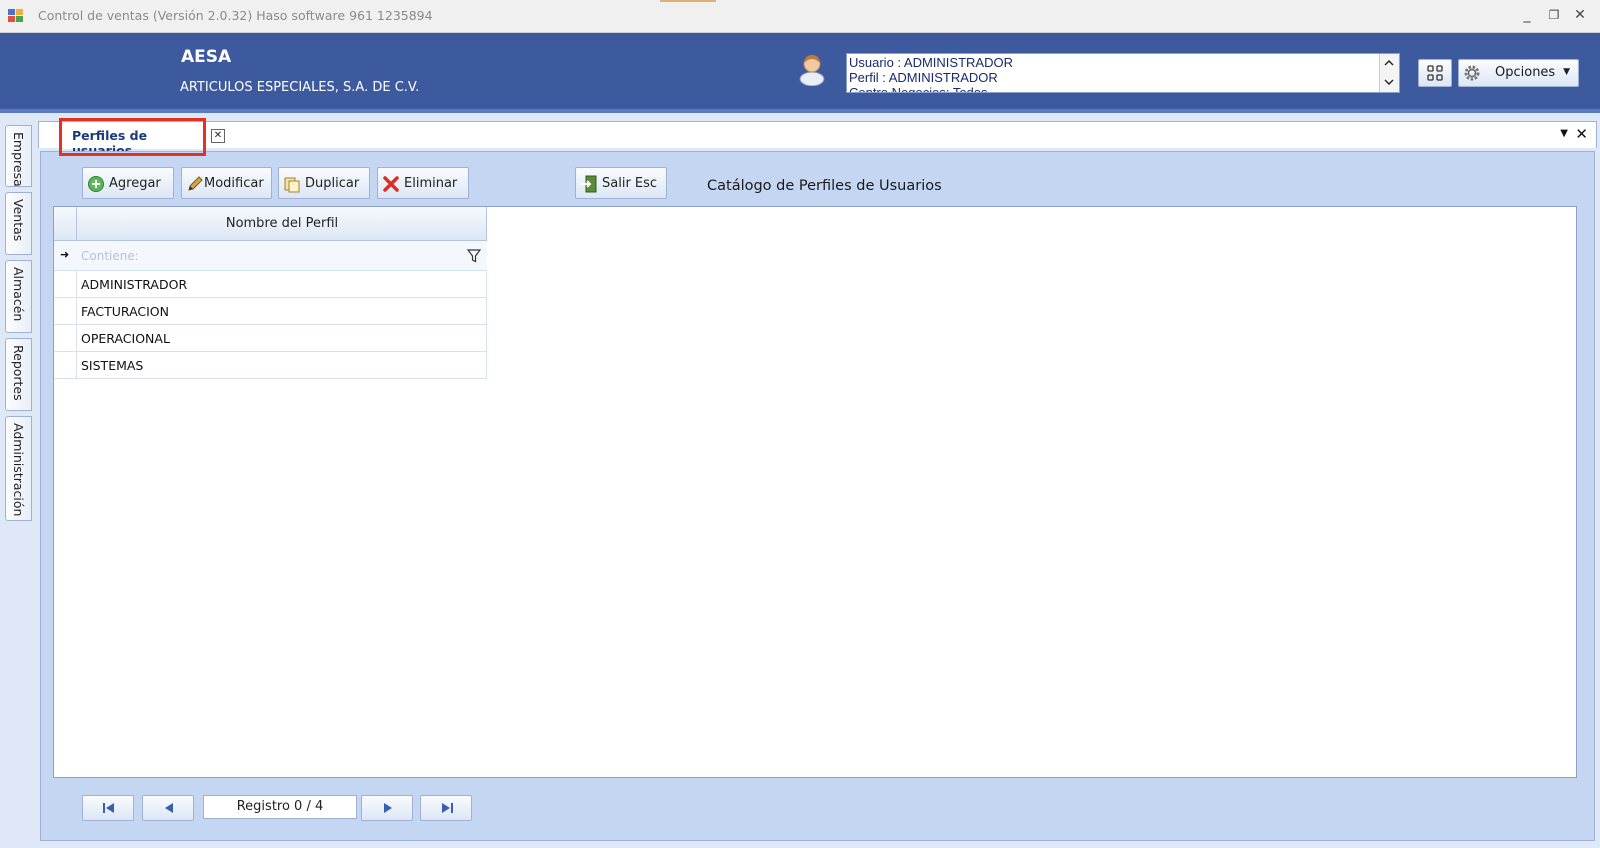  I want to click on modify-button: Modificar, so click(226, 183).